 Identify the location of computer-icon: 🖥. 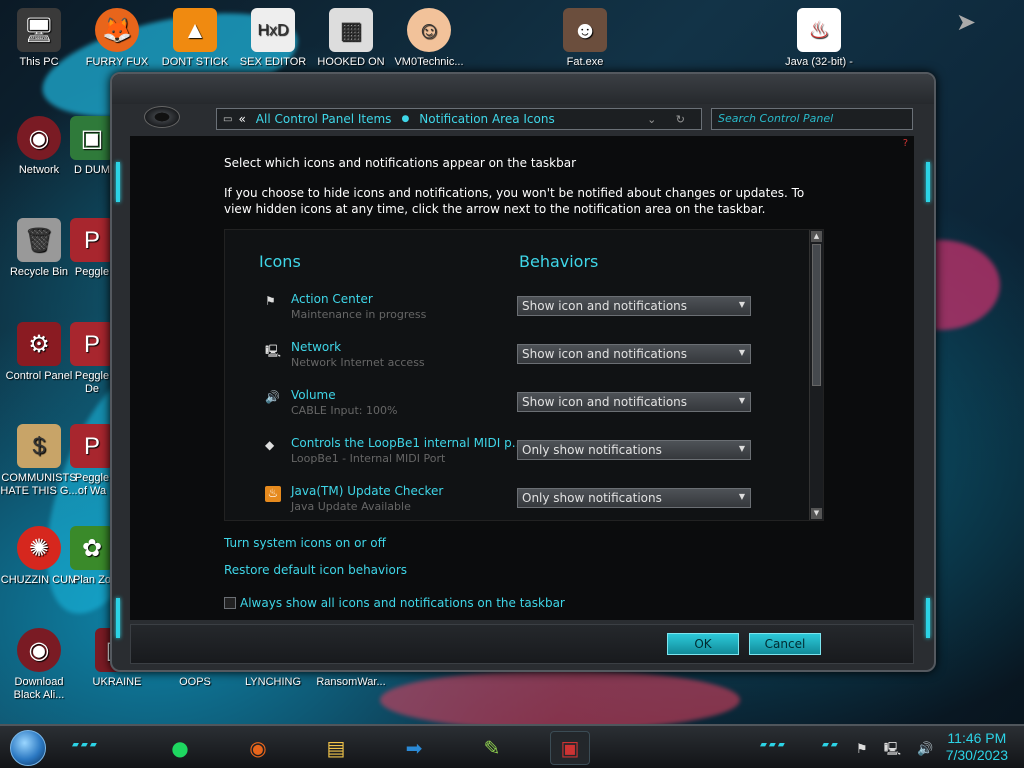
(39, 30).